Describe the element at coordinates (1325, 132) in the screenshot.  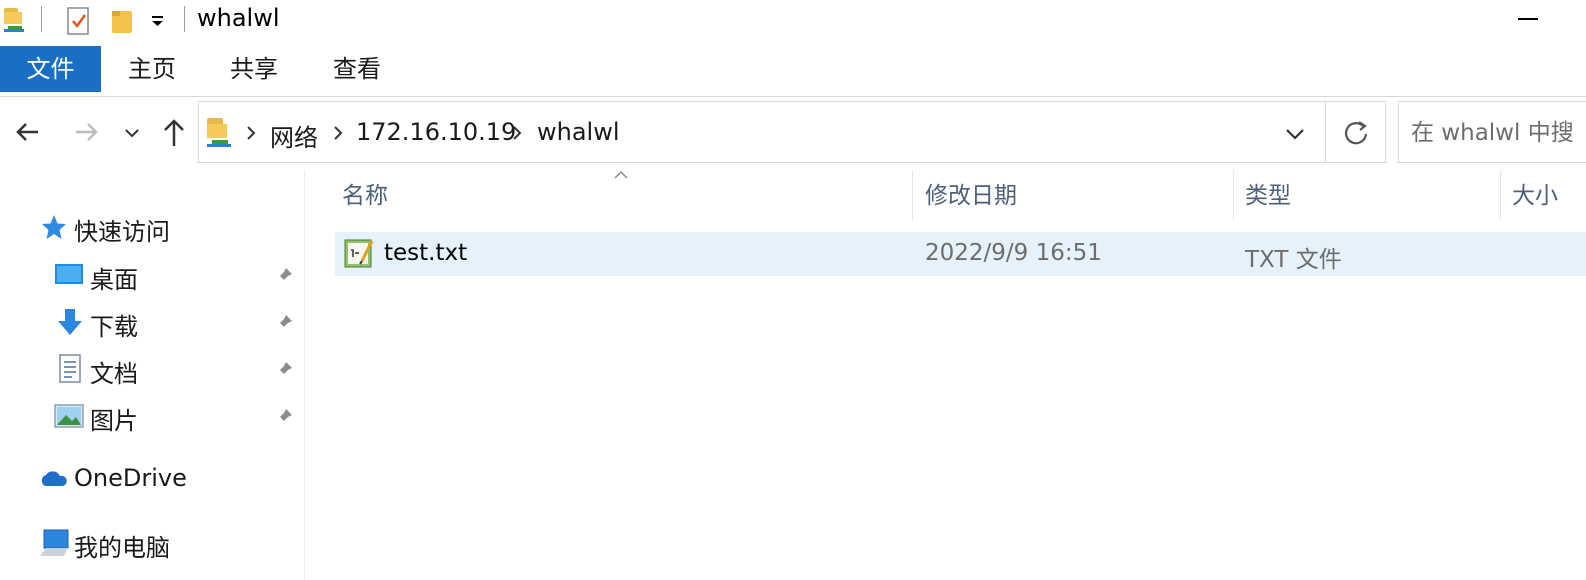
I see `divider` at that location.